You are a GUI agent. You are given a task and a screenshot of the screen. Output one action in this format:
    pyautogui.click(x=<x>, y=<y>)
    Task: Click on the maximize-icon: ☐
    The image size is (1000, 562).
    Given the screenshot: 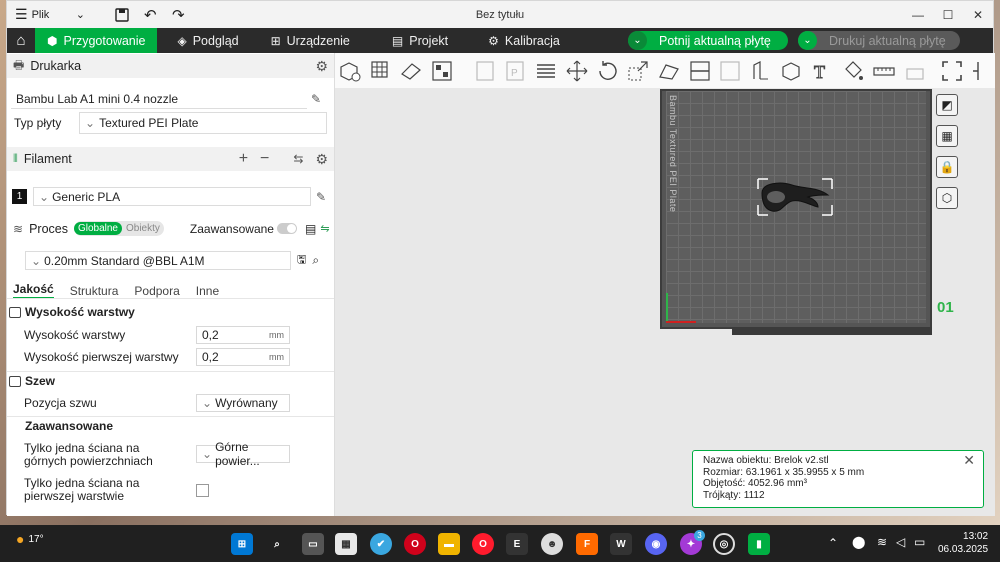 What is the action you would take?
    pyautogui.click(x=948, y=14)
    